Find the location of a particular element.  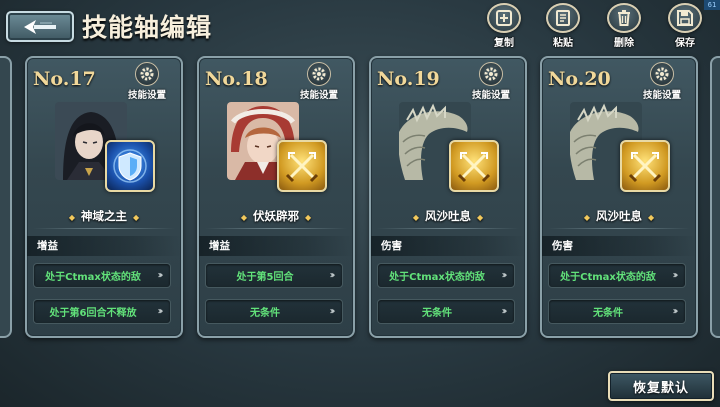

copy-button: 复制 is located at coordinates (504, 26).